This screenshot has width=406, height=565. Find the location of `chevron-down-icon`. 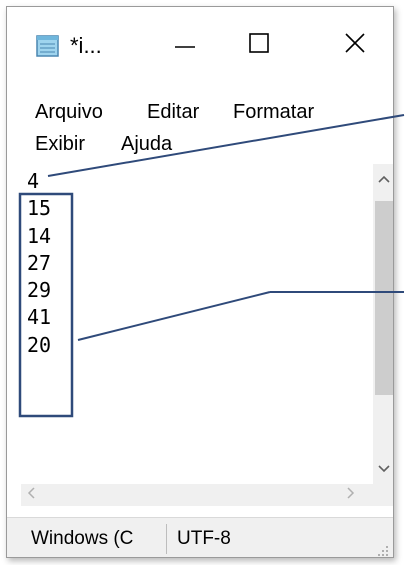

chevron-down-icon is located at coordinates (384, 469).